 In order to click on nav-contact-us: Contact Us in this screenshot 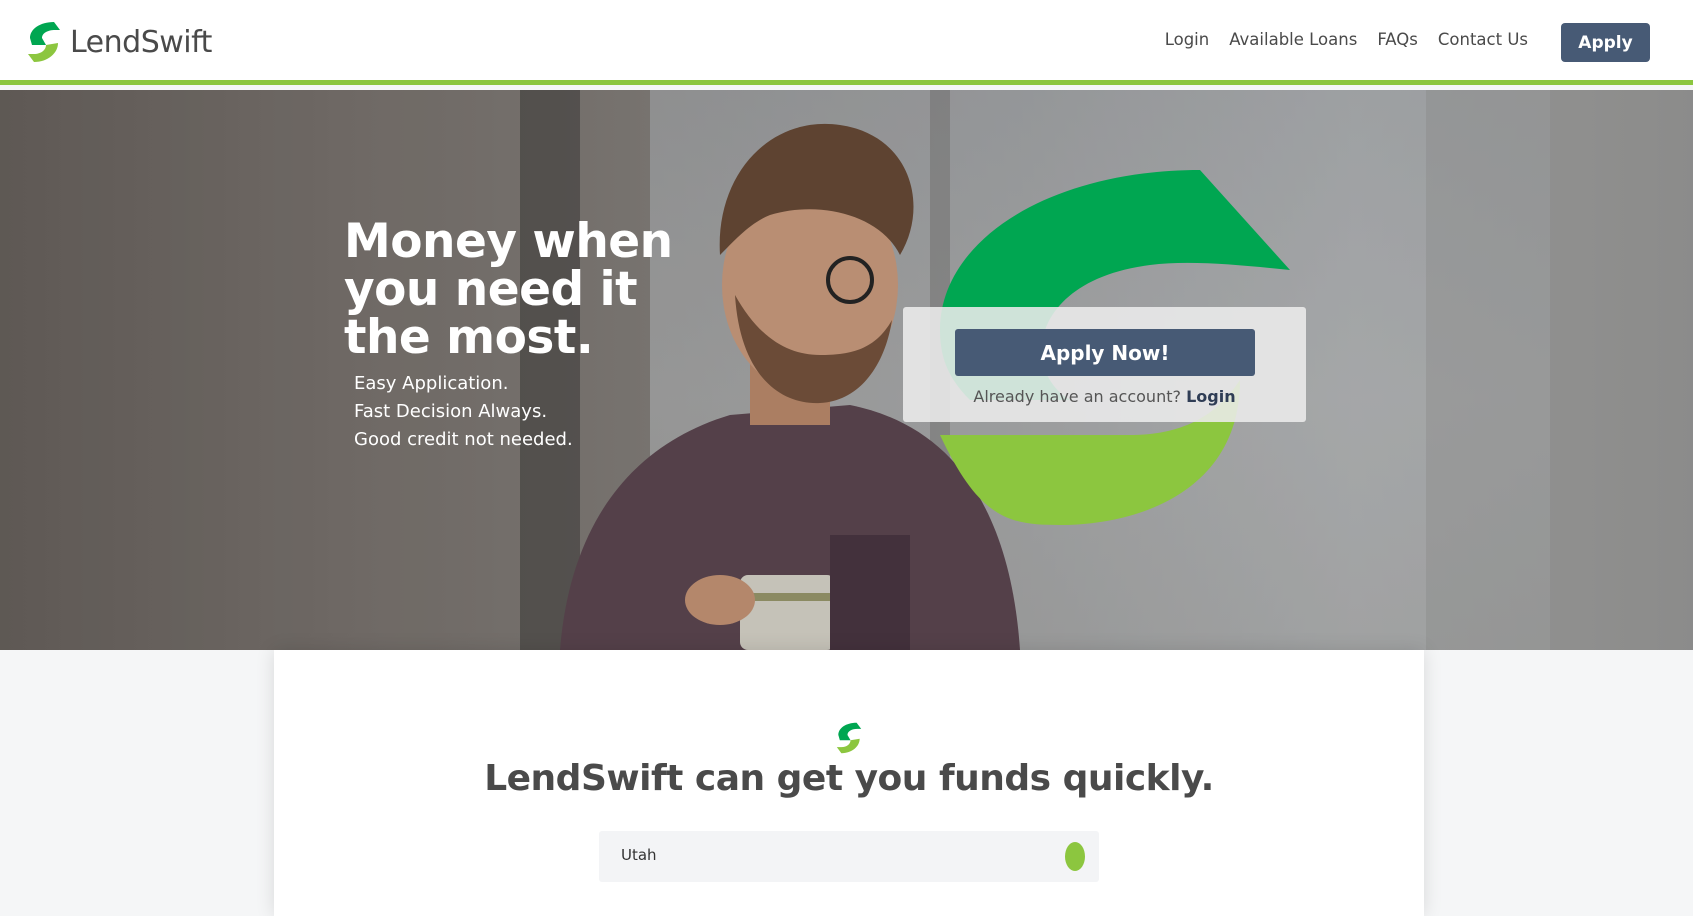, I will do `click(1483, 39)`.